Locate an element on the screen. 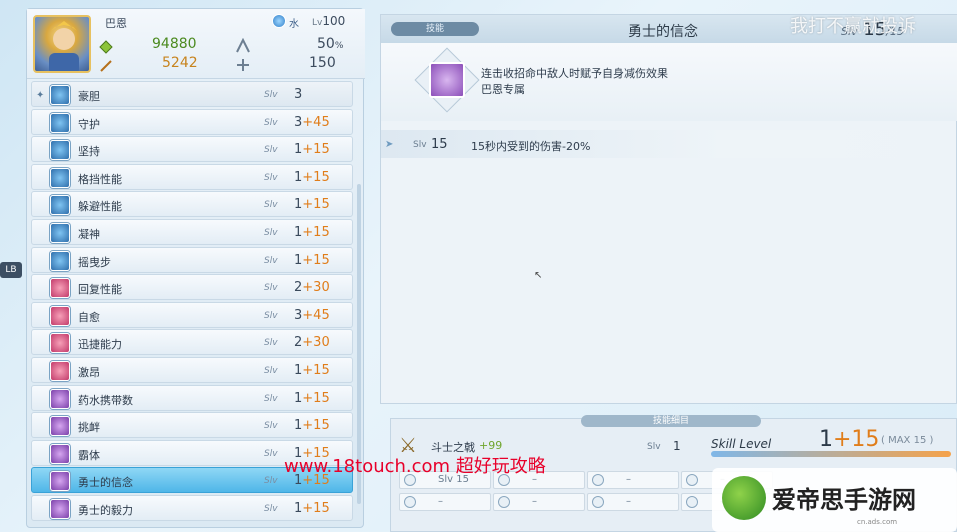 Image resolution: width=957 pixels, height=532 pixels. skill-row: 自愈 Slv 3+45 is located at coordinates (192, 314).